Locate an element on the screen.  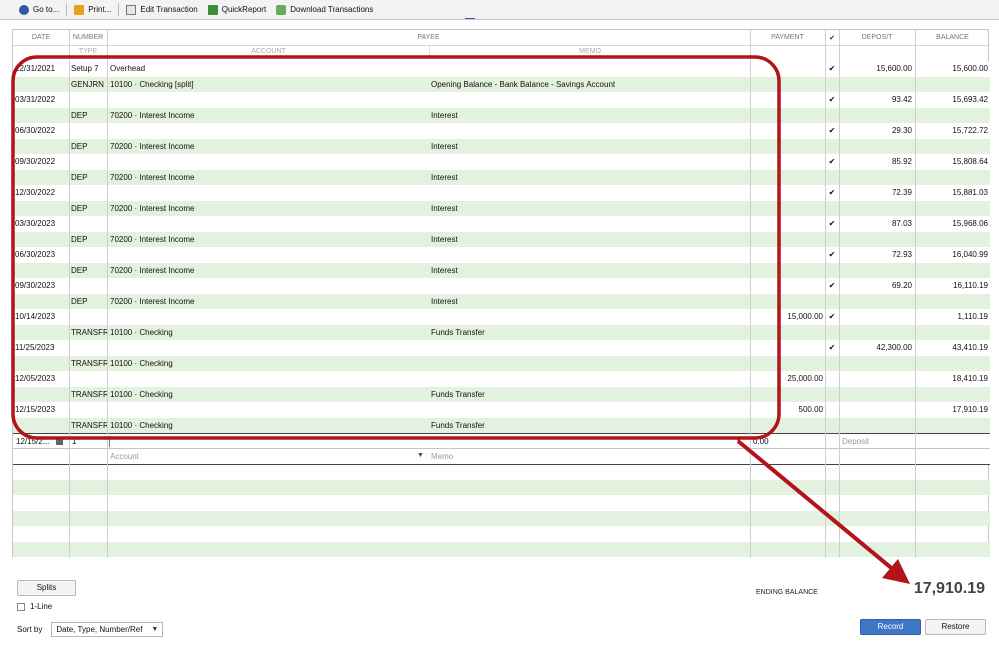
record-button: Record is located at coordinates (890, 627).